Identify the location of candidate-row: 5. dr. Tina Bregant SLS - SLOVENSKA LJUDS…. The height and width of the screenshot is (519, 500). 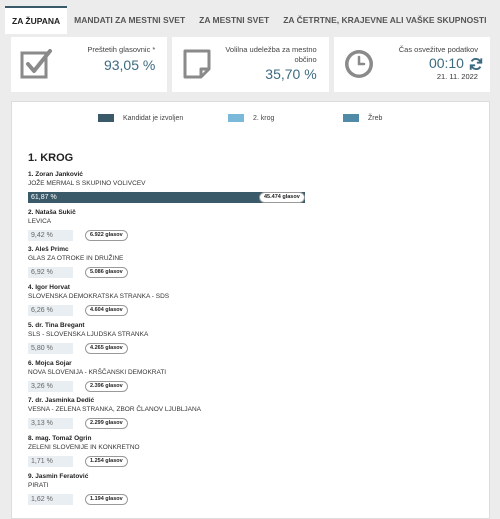
(258, 341).